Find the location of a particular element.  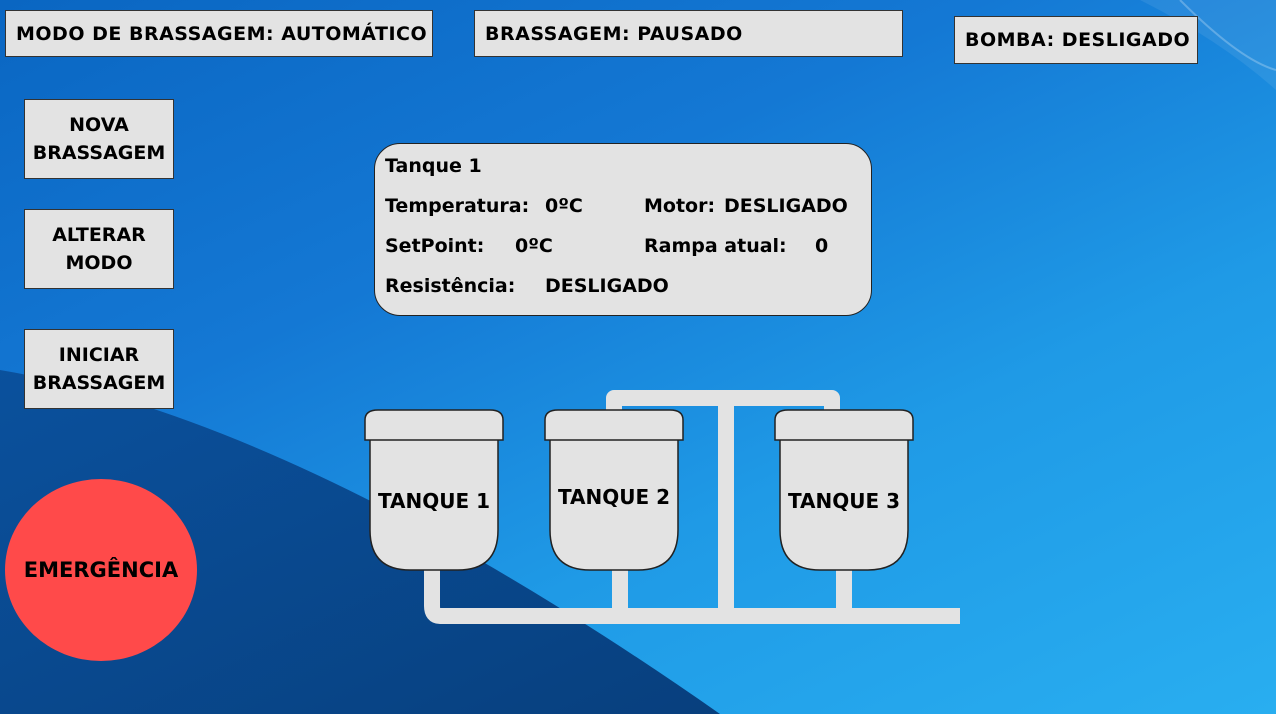

resistance-label: Resistência: is located at coordinates (450, 286).